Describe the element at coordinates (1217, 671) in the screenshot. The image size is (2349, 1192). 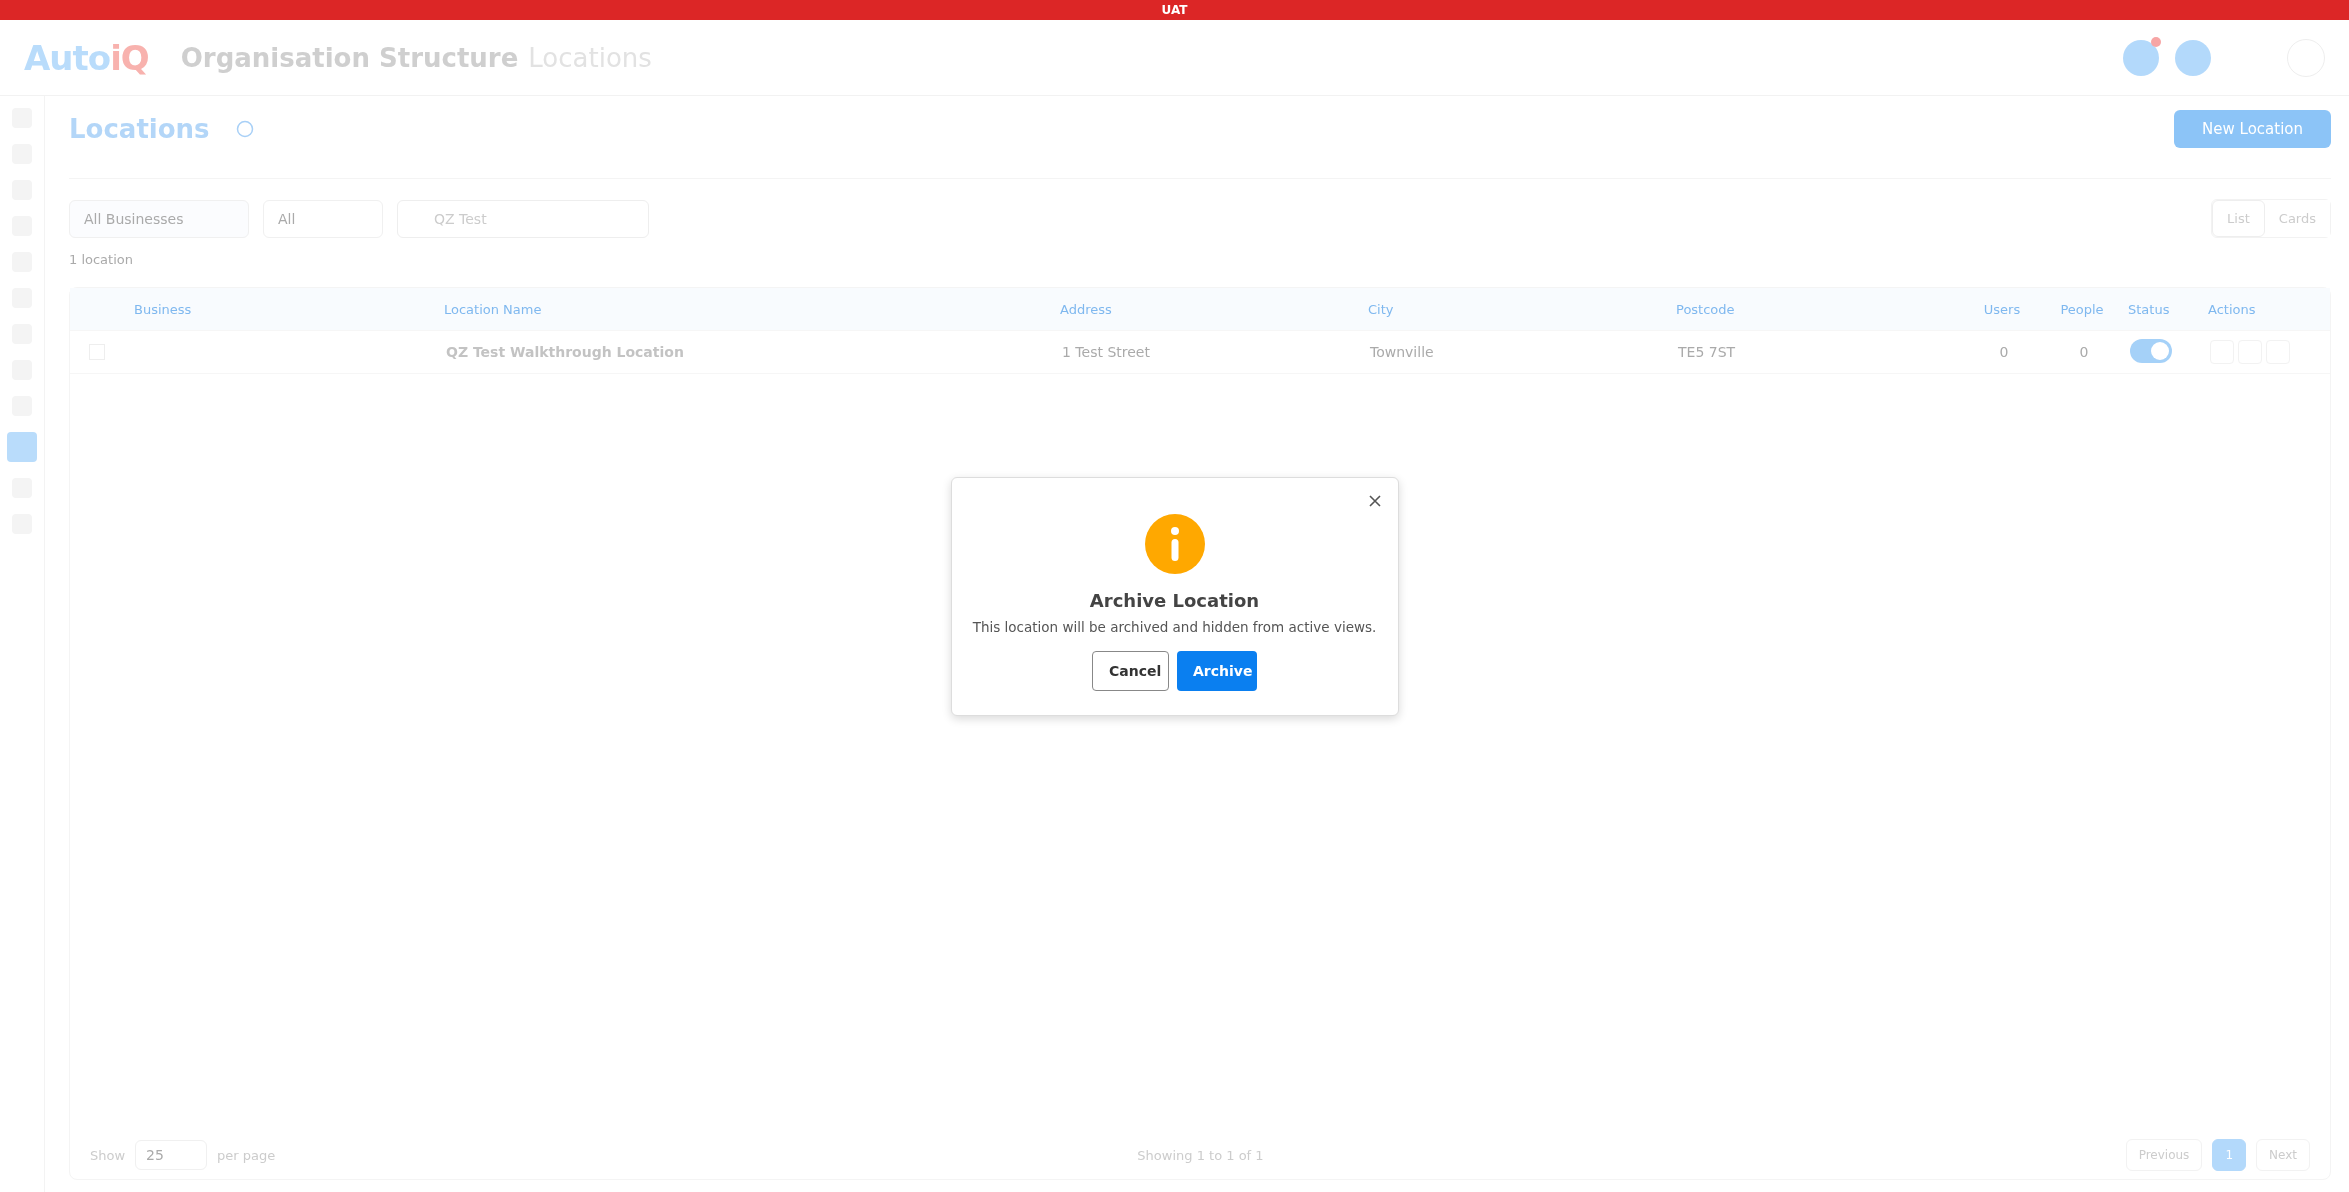
I see `archive-button: Archive` at that location.